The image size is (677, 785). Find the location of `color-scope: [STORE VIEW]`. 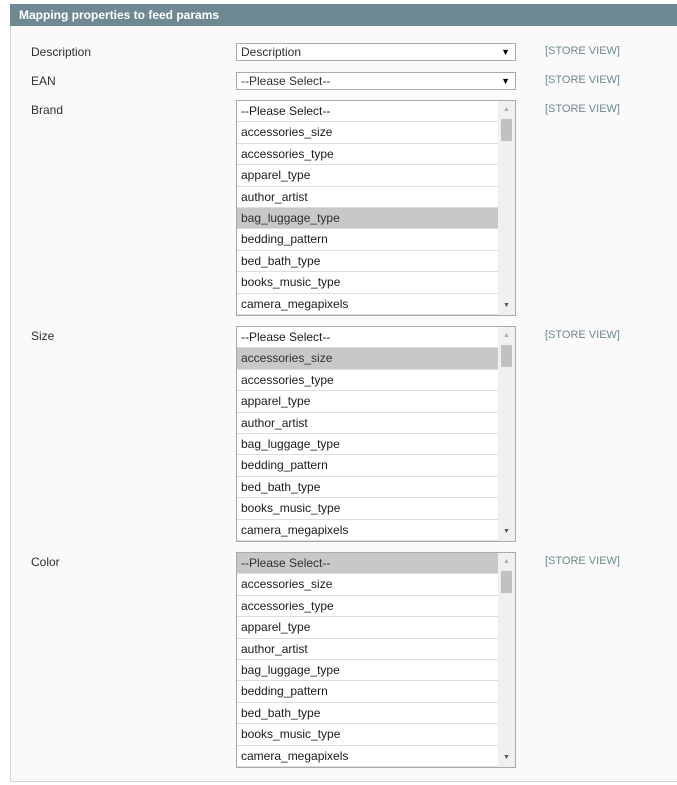

color-scope: [STORE VIEW] is located at coordinates (582, 561).